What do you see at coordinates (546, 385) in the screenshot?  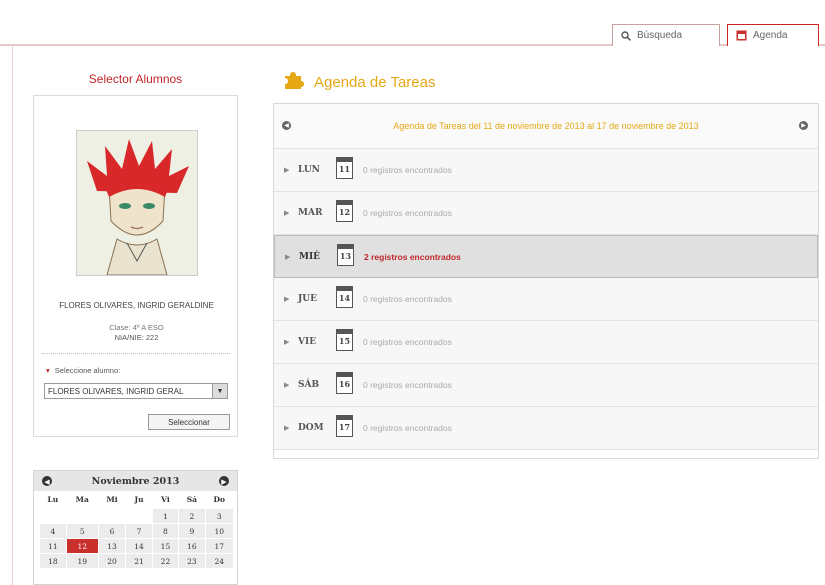 I see `agenda-day-row: ▶ SÁB 16 0 registros encontrados` at bounding box center [546, 385].